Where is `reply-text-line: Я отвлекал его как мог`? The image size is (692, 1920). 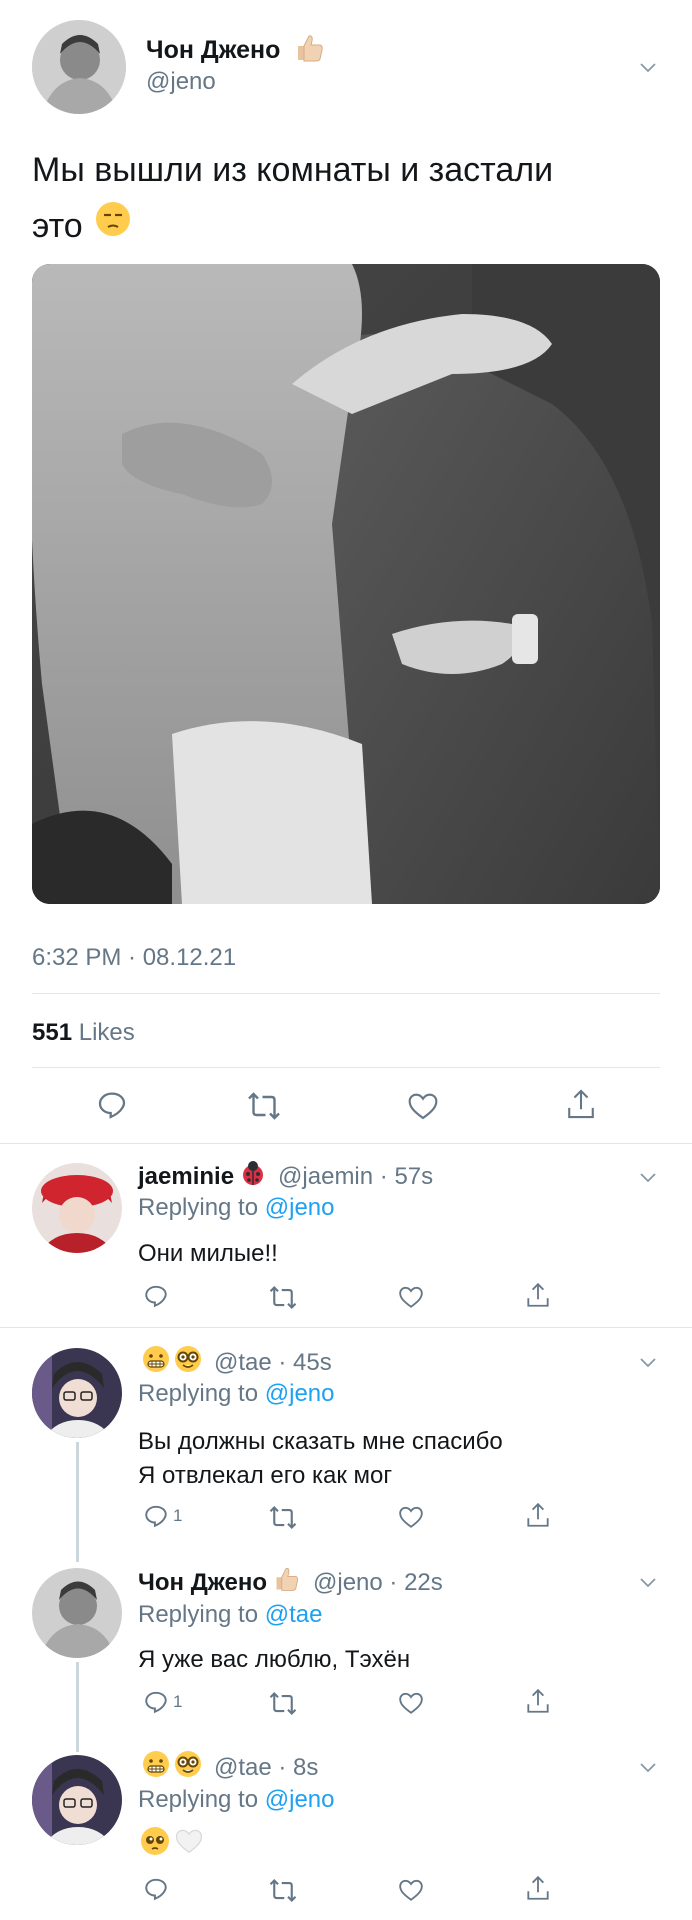
reply-text-line: Я отвлекал его как мог is located at coordinates (265, 1475).